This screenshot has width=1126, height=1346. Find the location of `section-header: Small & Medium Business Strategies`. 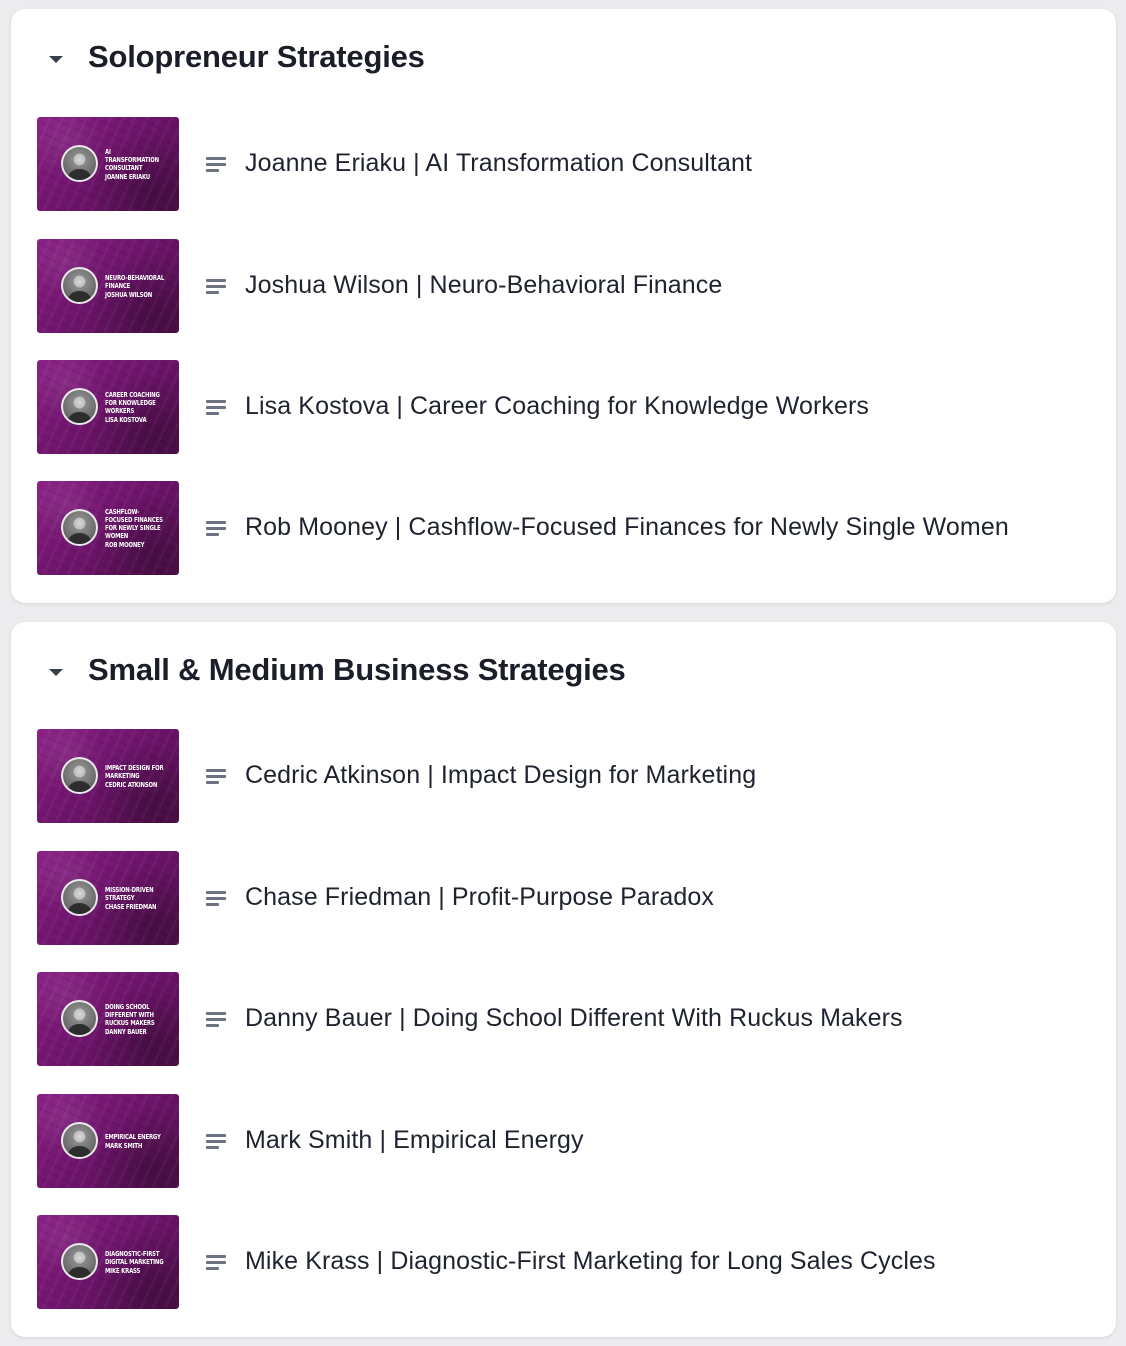

section-header: Small & Medium Business Strategies is located at coordinates (563, 674).